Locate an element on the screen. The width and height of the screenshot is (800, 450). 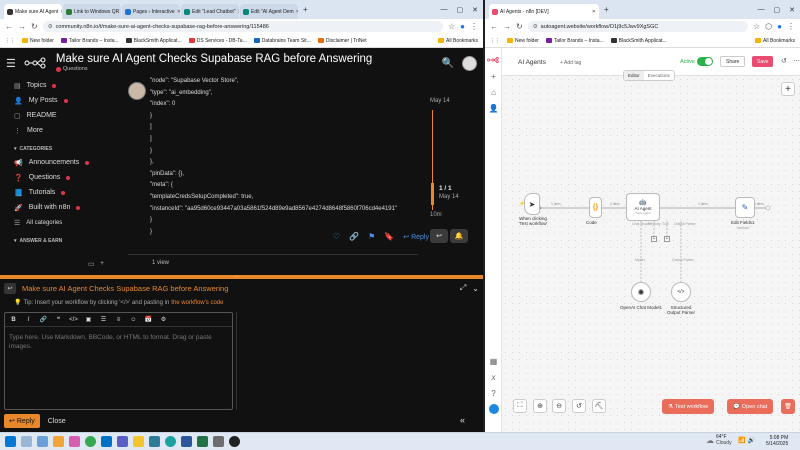
tab-editor: Editor is located at coordinates (634, 75).